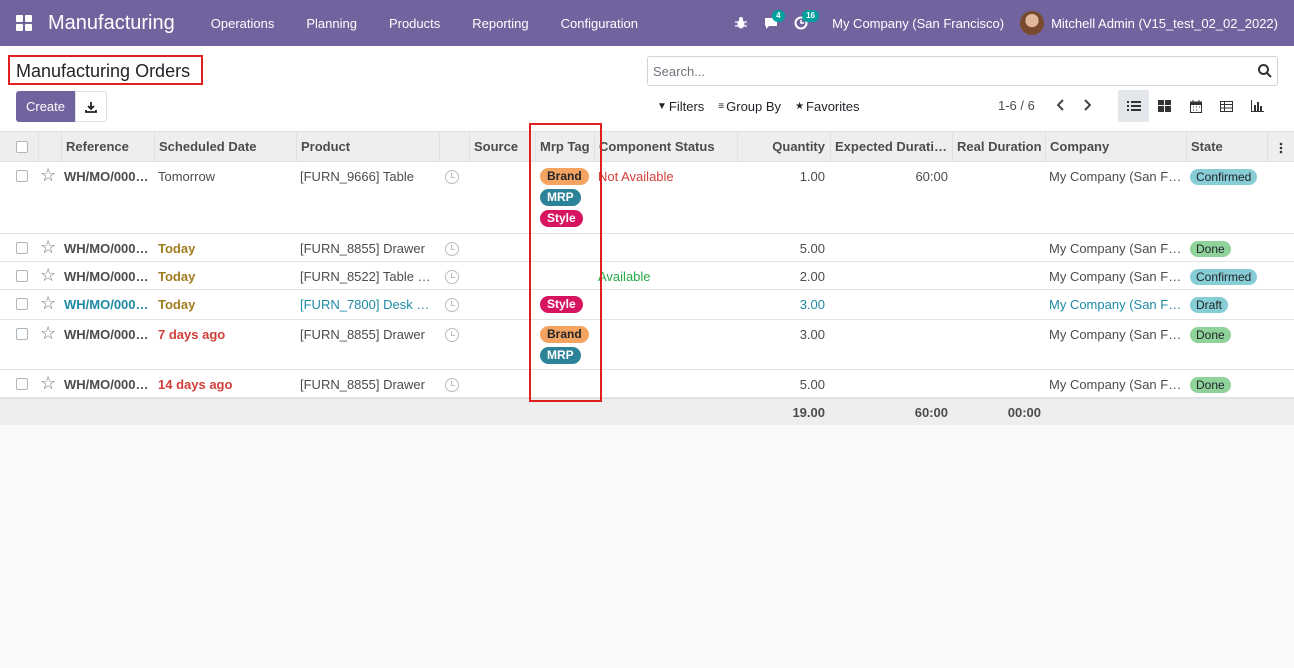  Describe the element at coordinates (243, 23) in the screenshot. I see `menu-operations: Operations` at that location.